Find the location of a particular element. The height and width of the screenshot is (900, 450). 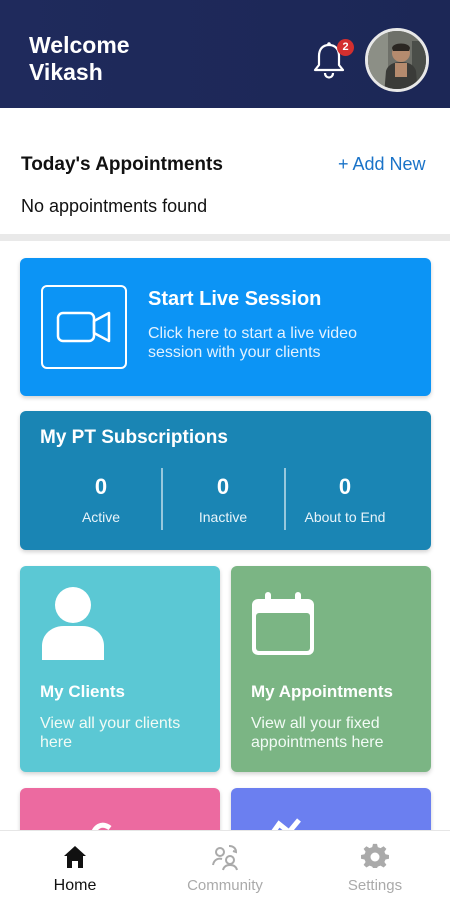

notification-badge: 2 is located at coordinates (345, 47).